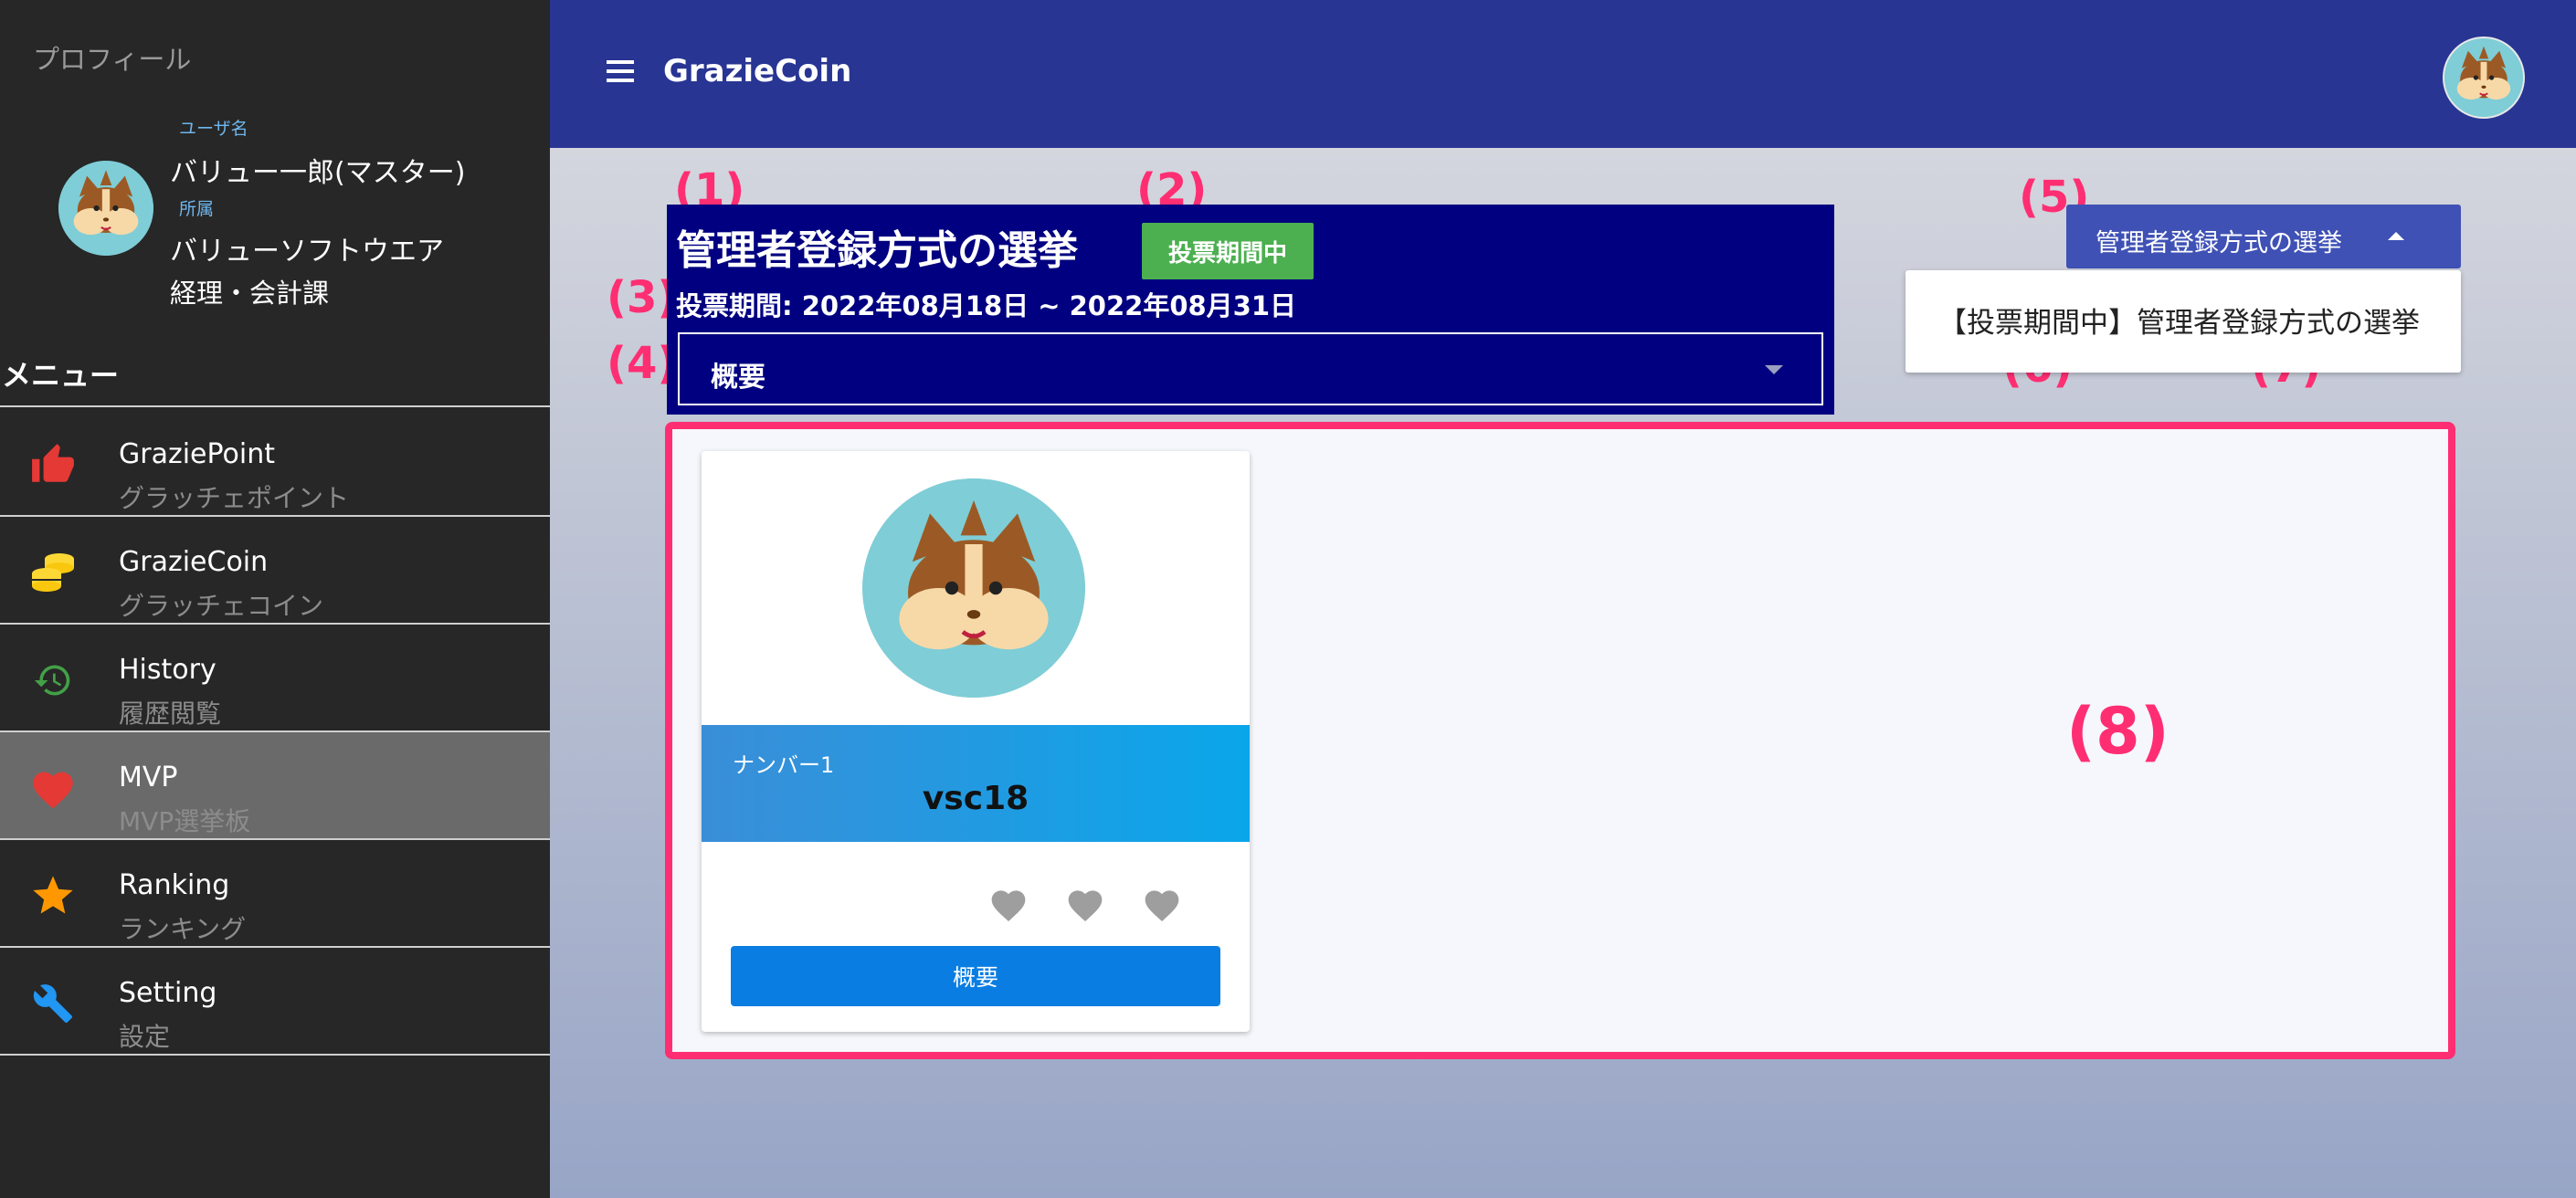  What do you see at coordinates (275, 1002) in the screenshot?
I see `sidebar-item-setting: Setting 設定` at bounding box center [275, 1002].